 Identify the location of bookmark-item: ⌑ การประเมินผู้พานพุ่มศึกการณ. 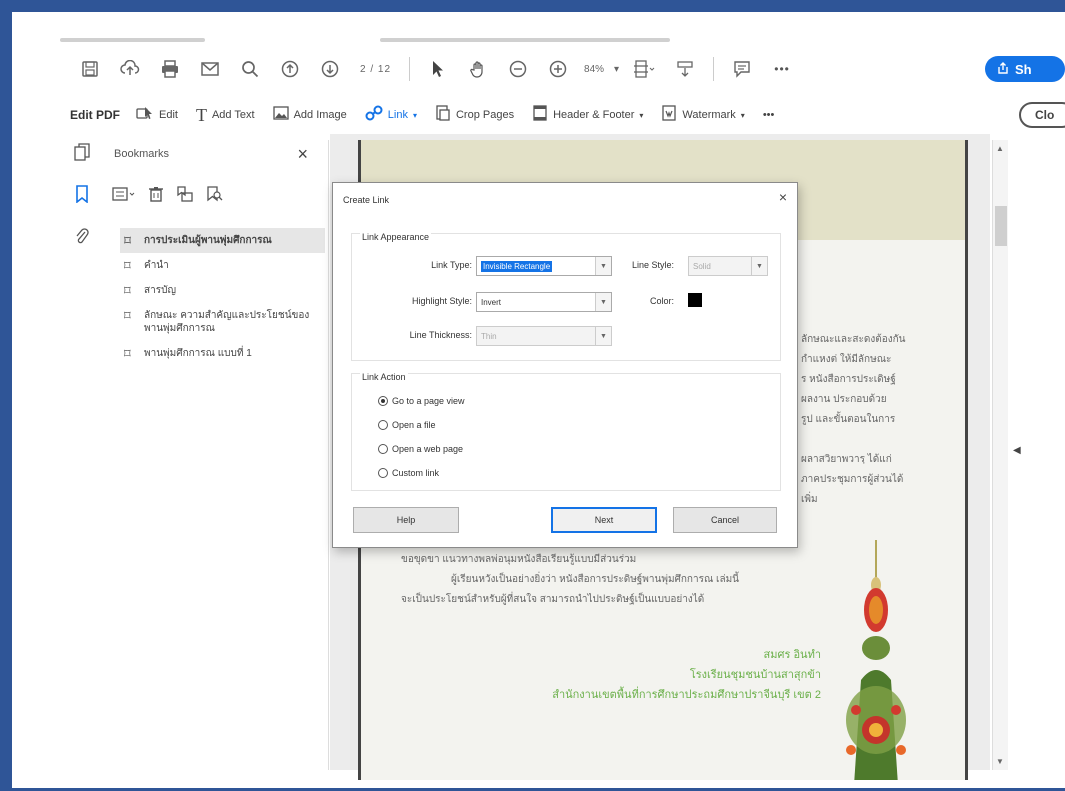
(222, 240).